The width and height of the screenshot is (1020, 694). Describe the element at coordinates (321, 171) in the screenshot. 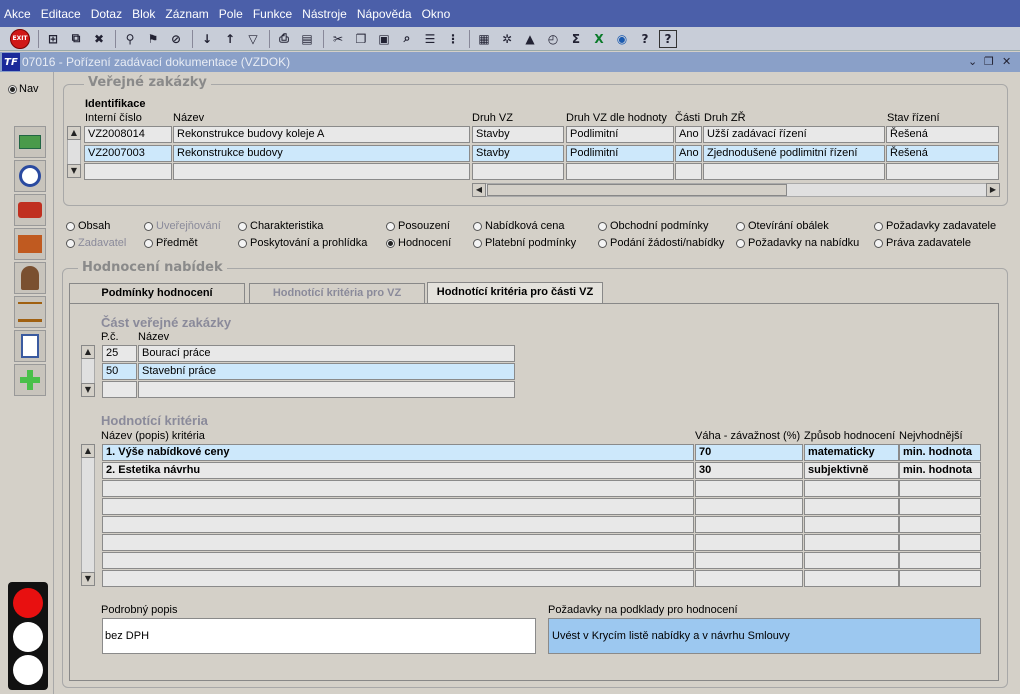

I see `vz-row3-nazev` at that location.